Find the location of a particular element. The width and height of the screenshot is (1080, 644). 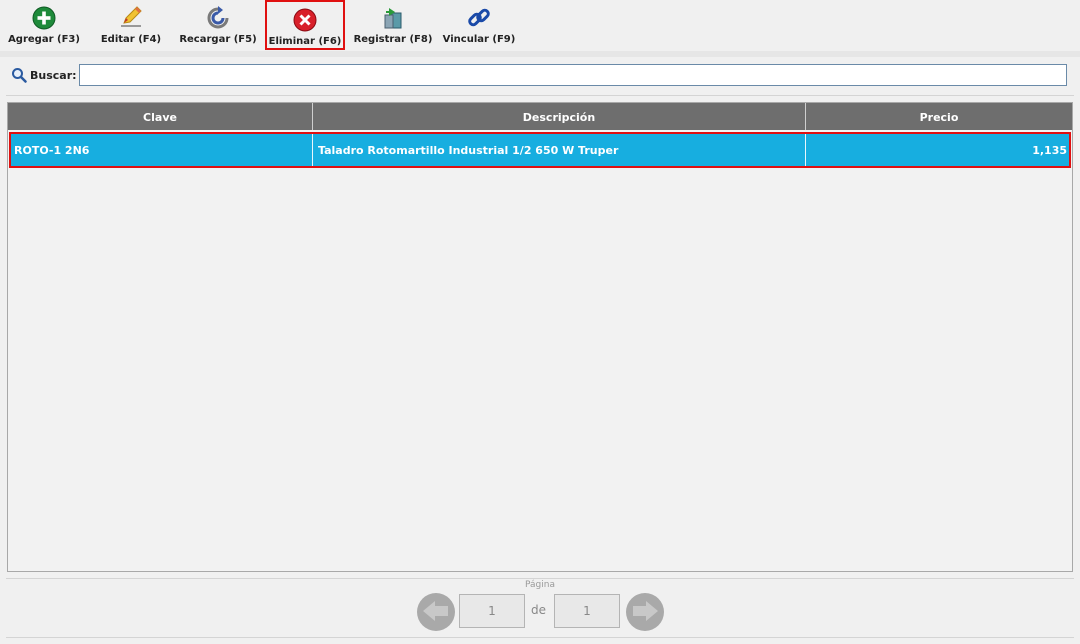

column-header-precio: Precio is located at coordinates (939, 116).